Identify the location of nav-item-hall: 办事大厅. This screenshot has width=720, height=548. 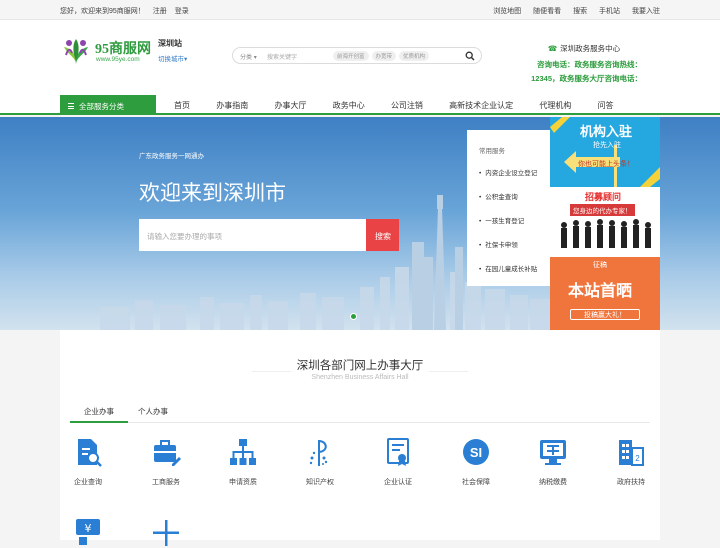
(290, 105).